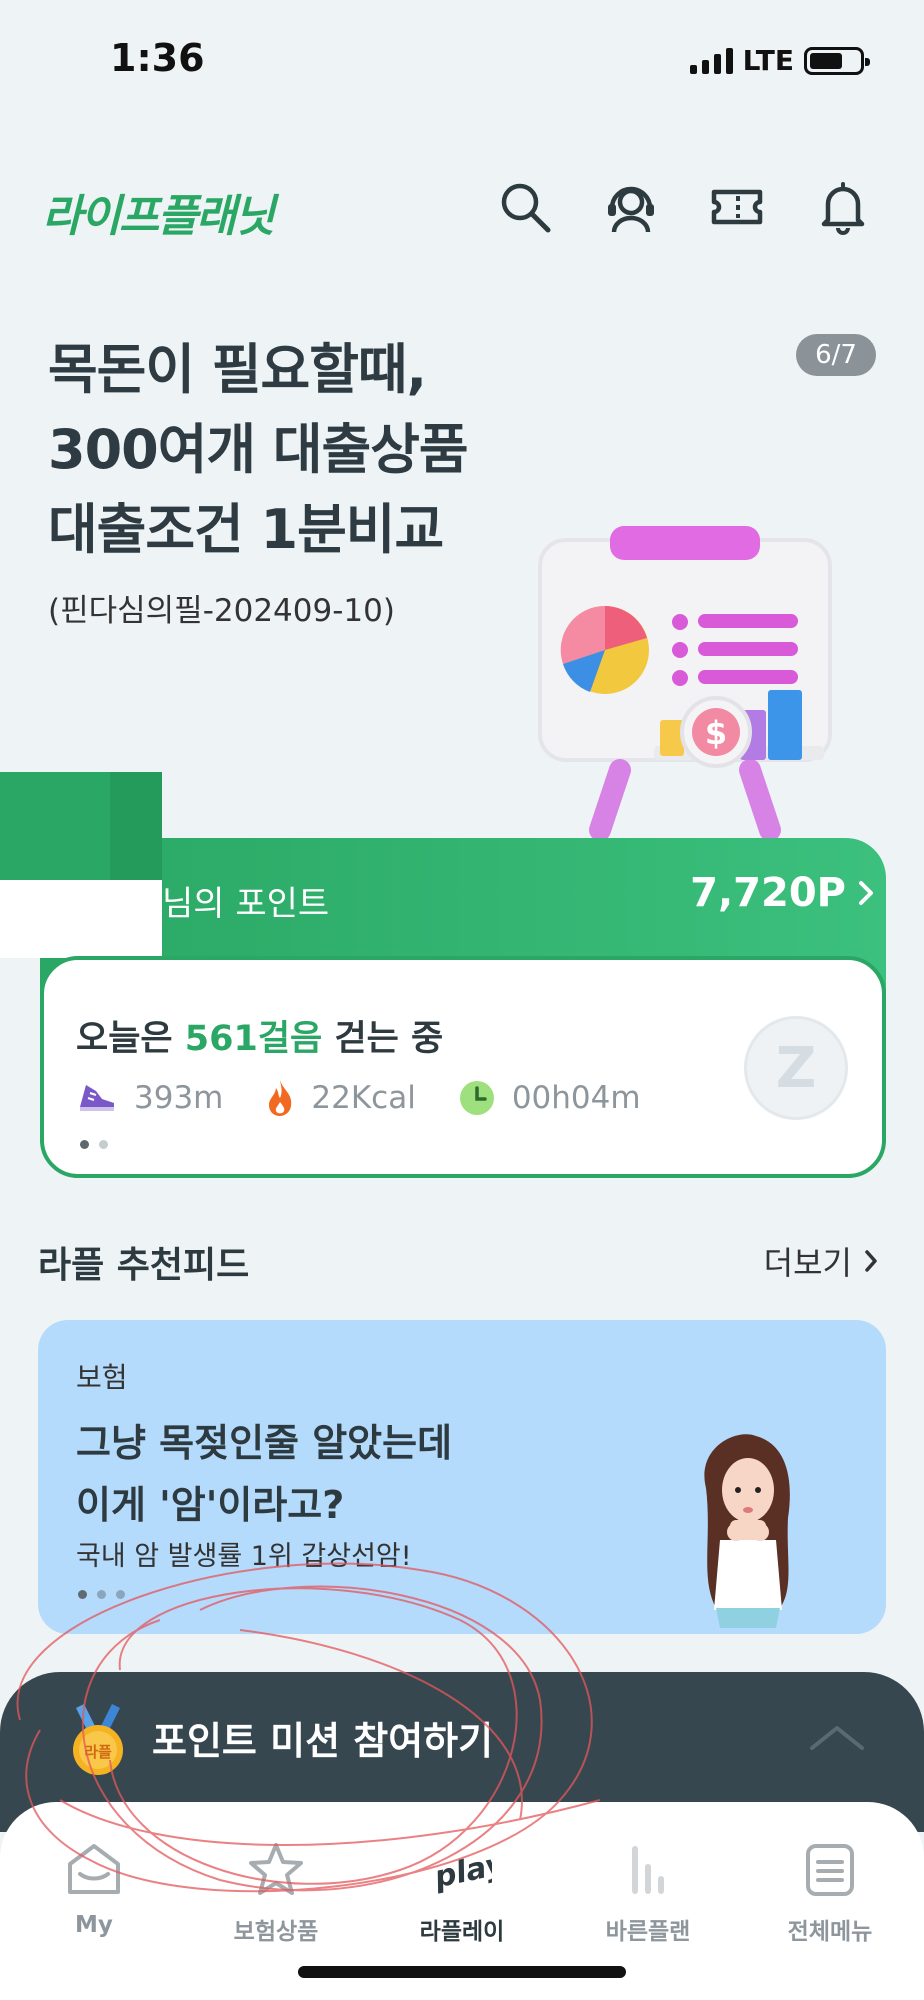 This screenshot has width=924, height=2000. I want to click on feed-more-link: 더보기, so click(821, 1261).